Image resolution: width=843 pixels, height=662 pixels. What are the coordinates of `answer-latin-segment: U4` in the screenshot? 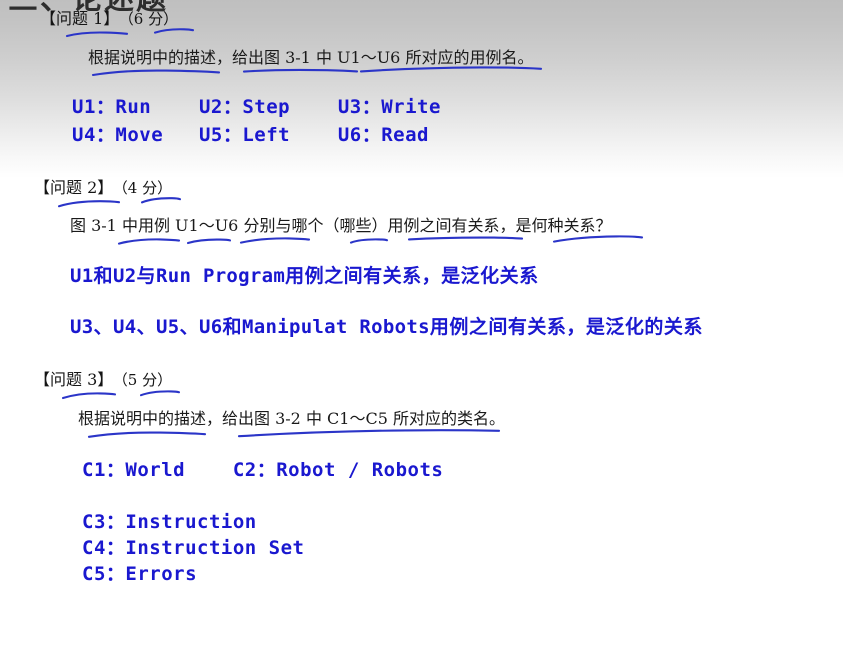 It's located at (125, 327).